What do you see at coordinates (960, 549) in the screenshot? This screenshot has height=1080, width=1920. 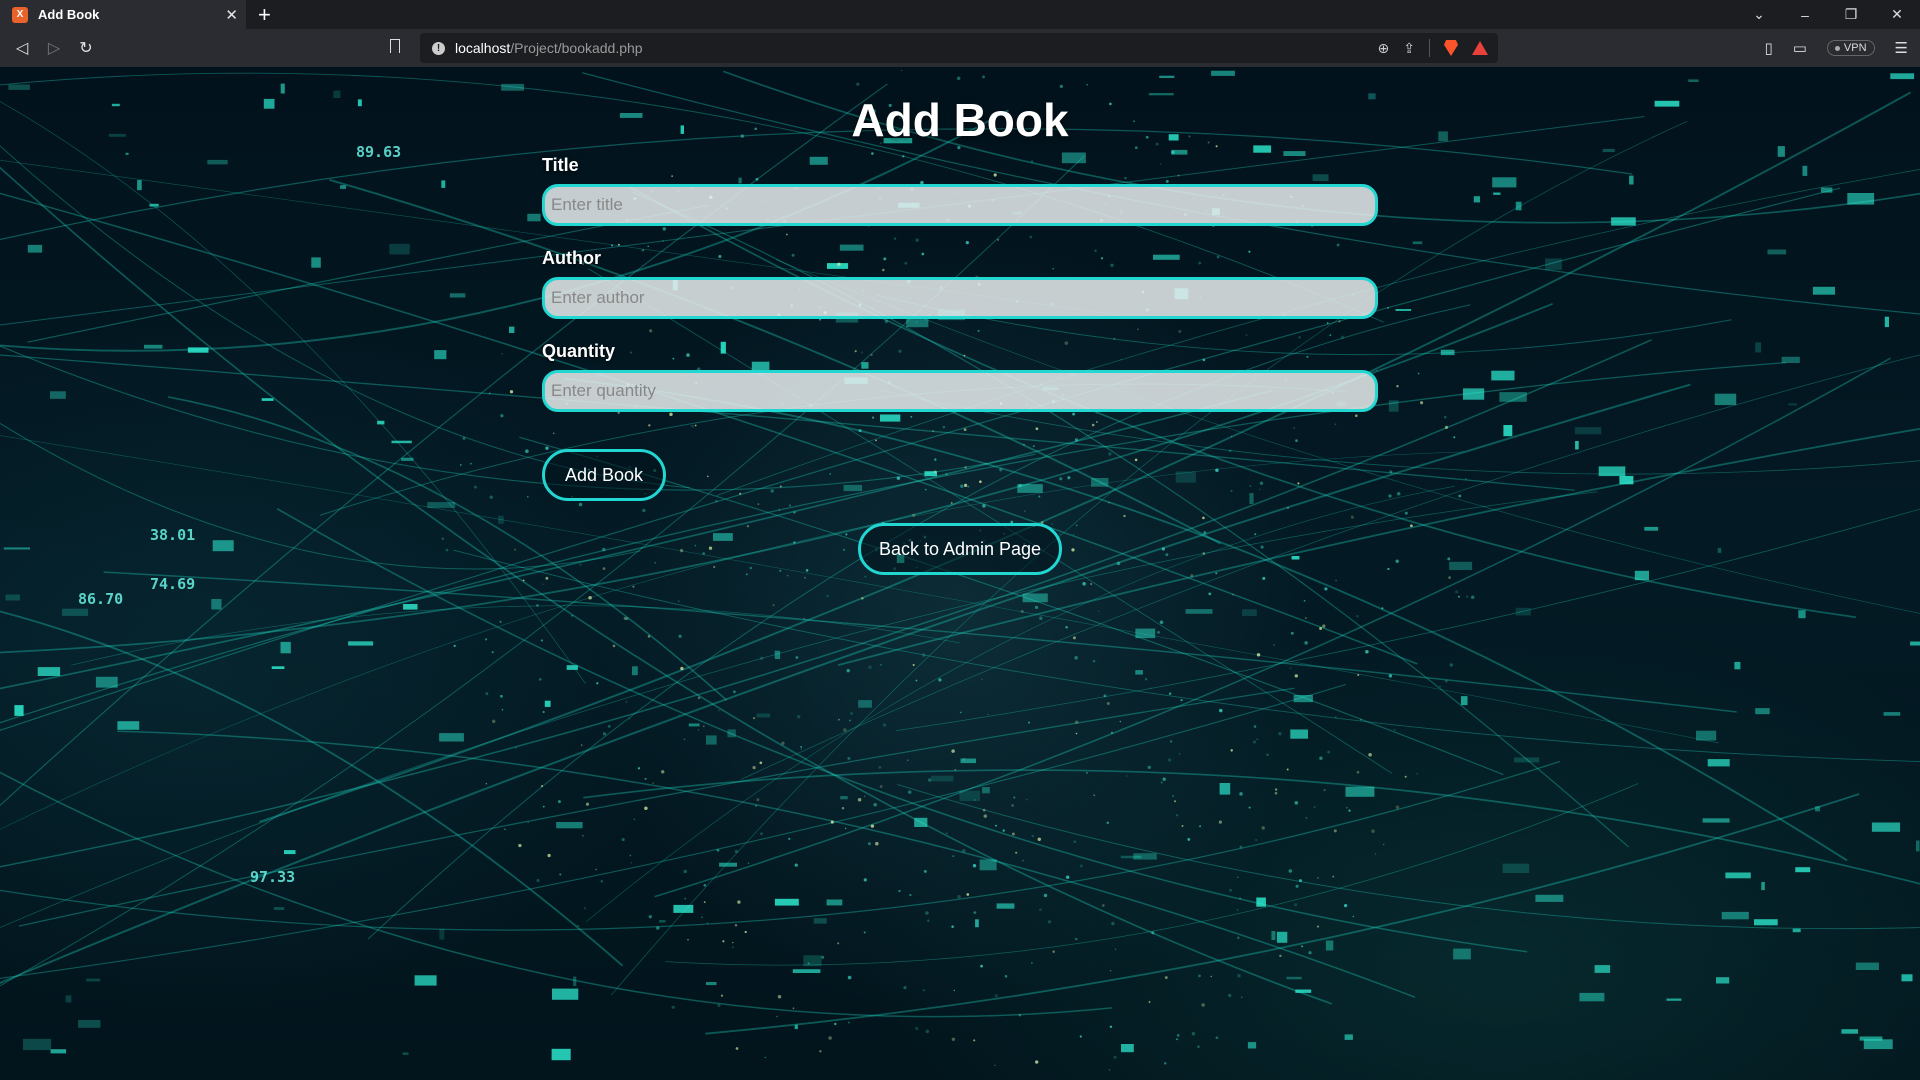 I see `back-to-admin-button: Back to Admin Page` at bounding box center [960, 549].